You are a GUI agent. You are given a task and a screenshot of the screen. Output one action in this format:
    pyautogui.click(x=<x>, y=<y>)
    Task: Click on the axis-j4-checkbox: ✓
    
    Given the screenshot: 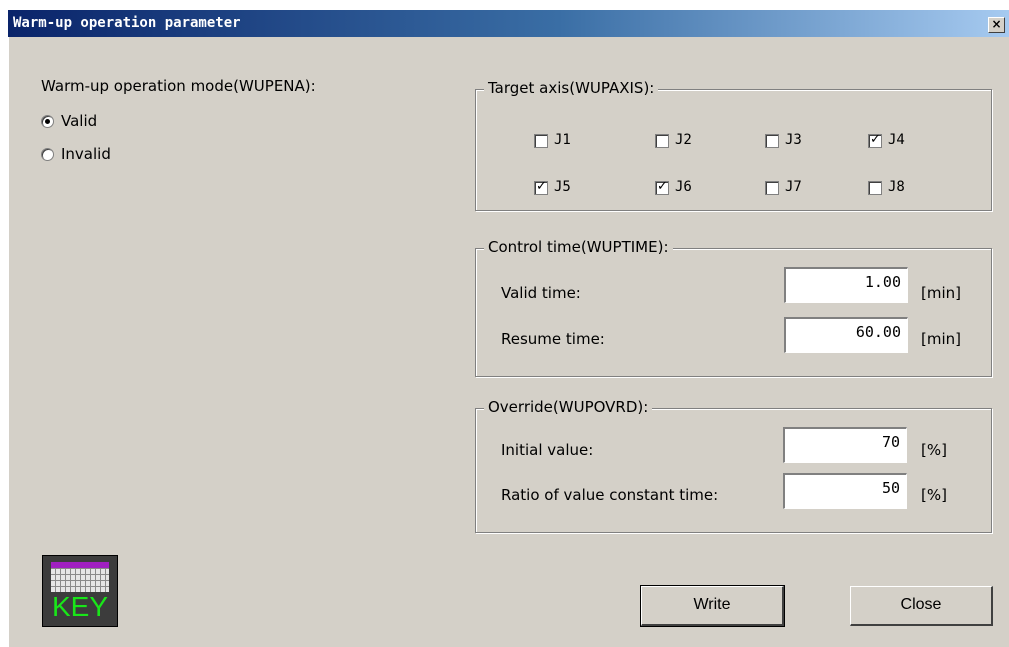 What is the action you would take?
    pyautogui.click(x=875, y=140)
    